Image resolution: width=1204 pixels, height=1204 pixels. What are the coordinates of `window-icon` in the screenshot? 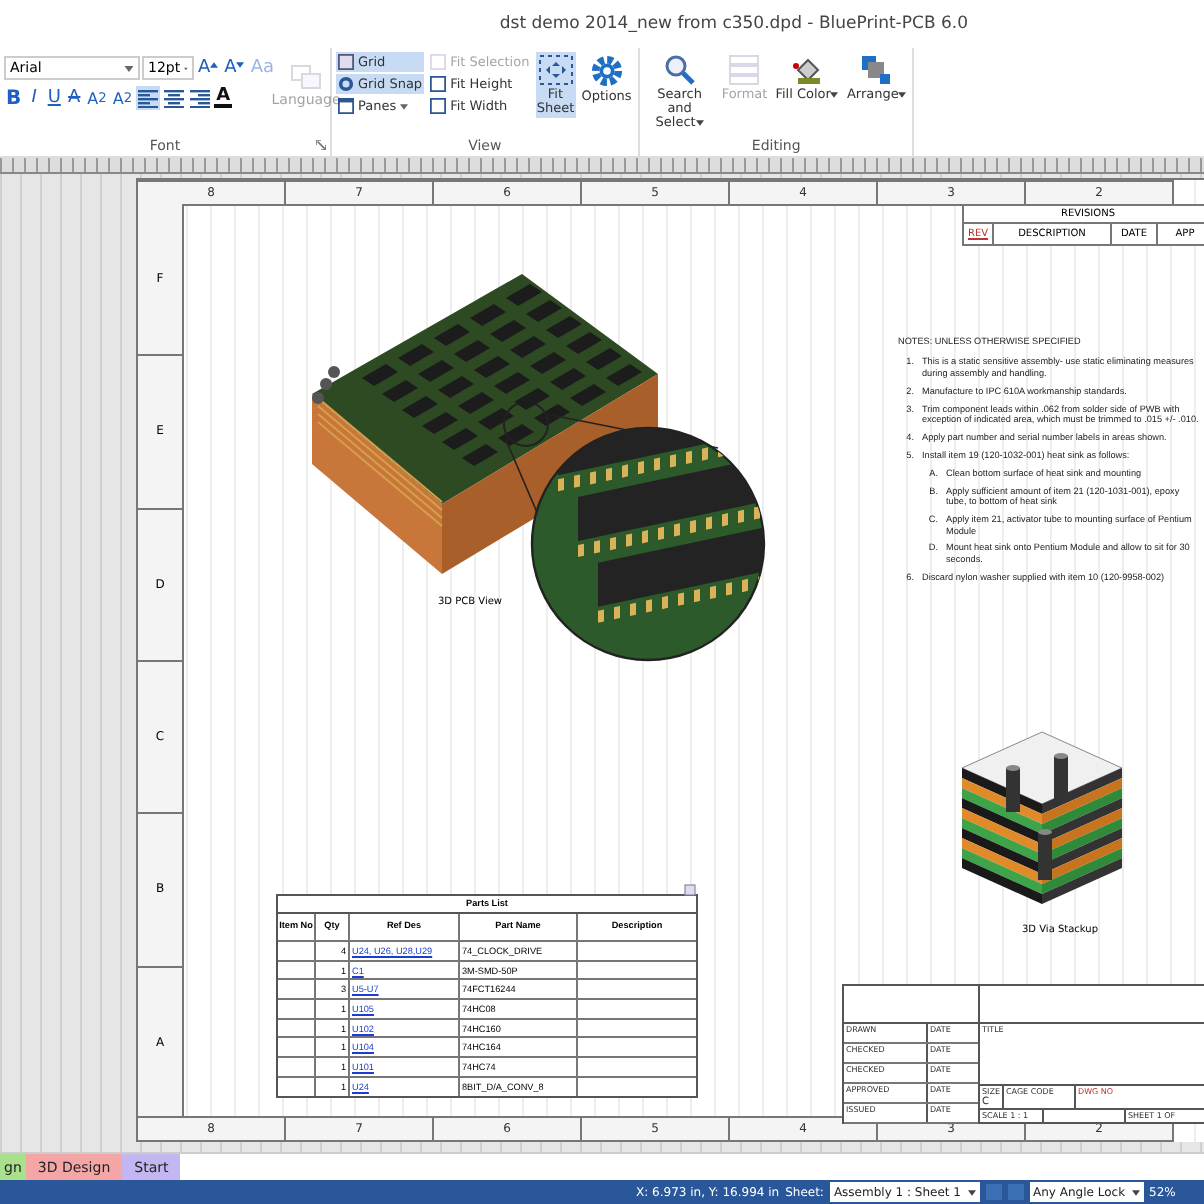 It's located at (346, 106).